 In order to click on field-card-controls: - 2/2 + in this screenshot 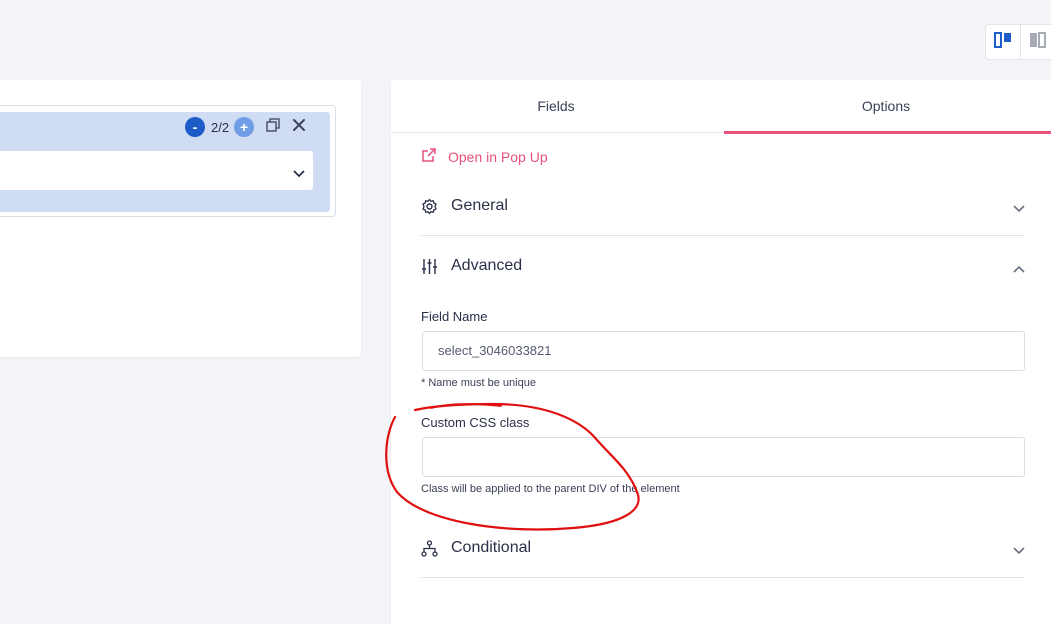, I will do `click(245, 127)`.